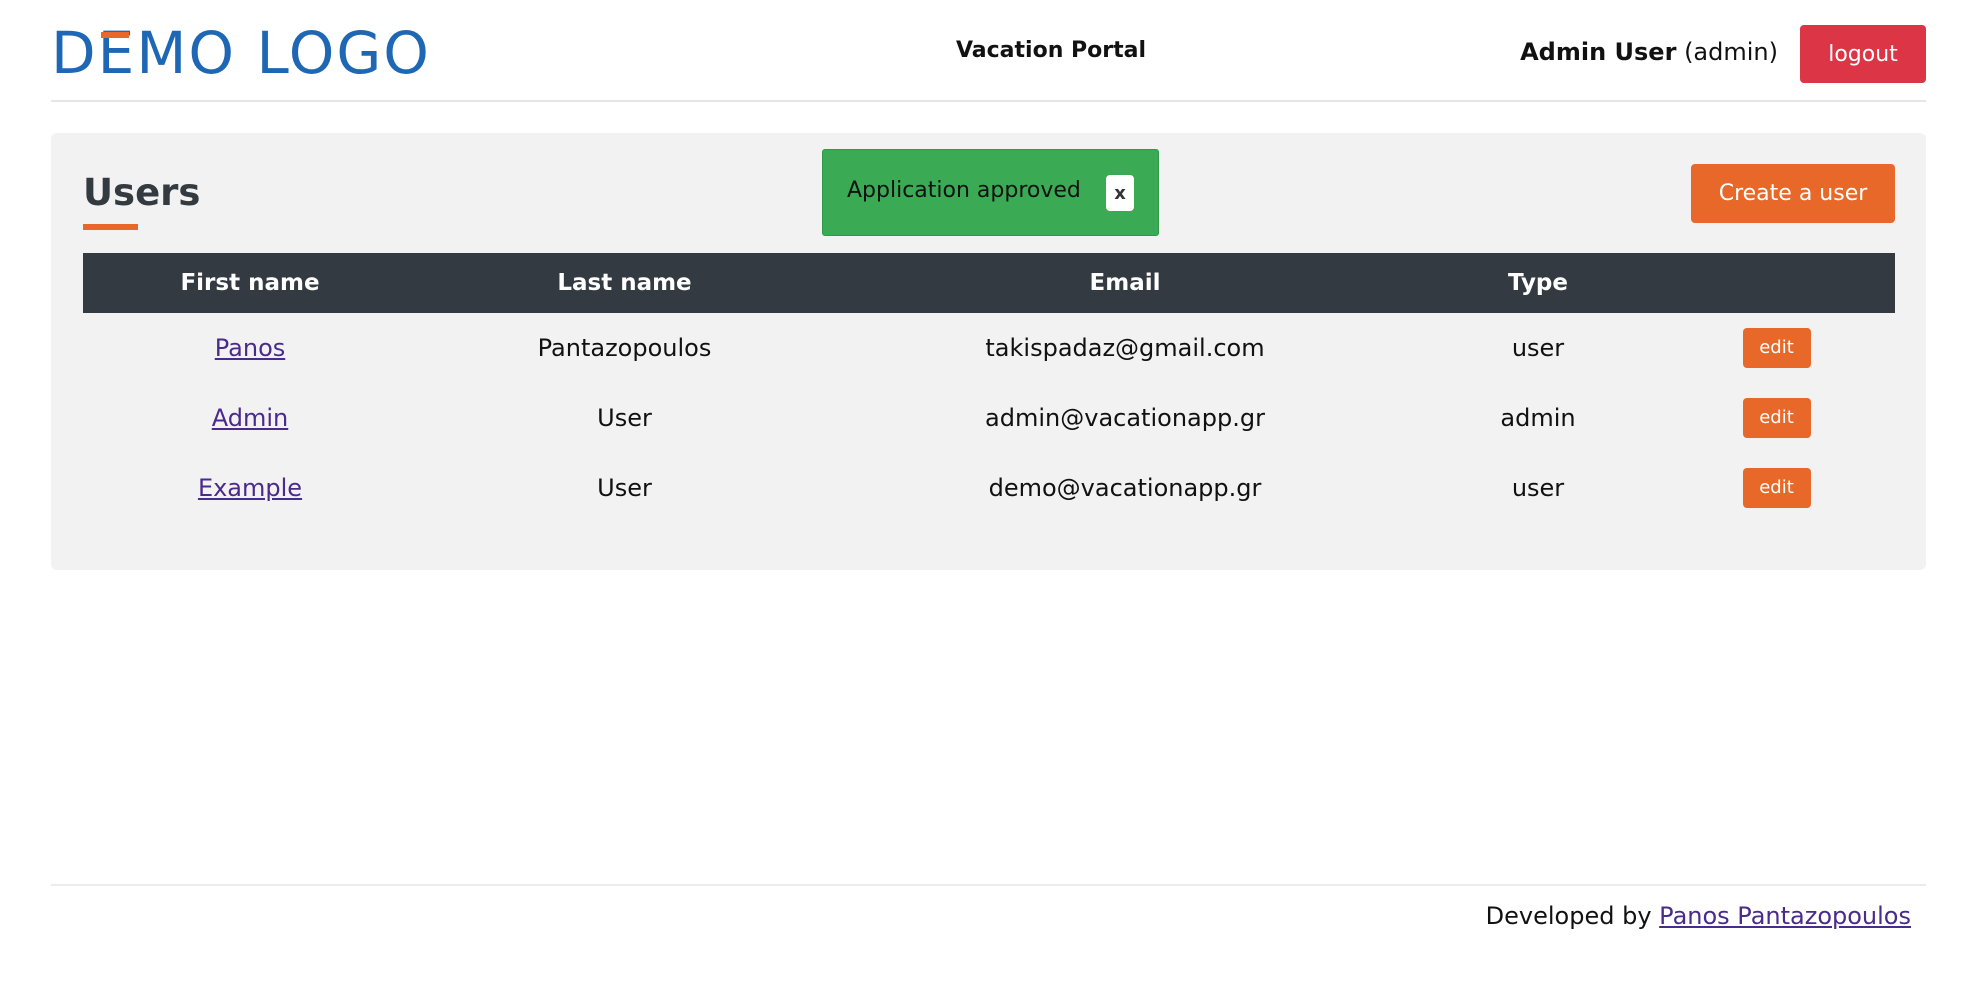 Image resolution: width=1972 pixels, height=991 pixels. I want to click on user-link: Panos, so click(250, 348).